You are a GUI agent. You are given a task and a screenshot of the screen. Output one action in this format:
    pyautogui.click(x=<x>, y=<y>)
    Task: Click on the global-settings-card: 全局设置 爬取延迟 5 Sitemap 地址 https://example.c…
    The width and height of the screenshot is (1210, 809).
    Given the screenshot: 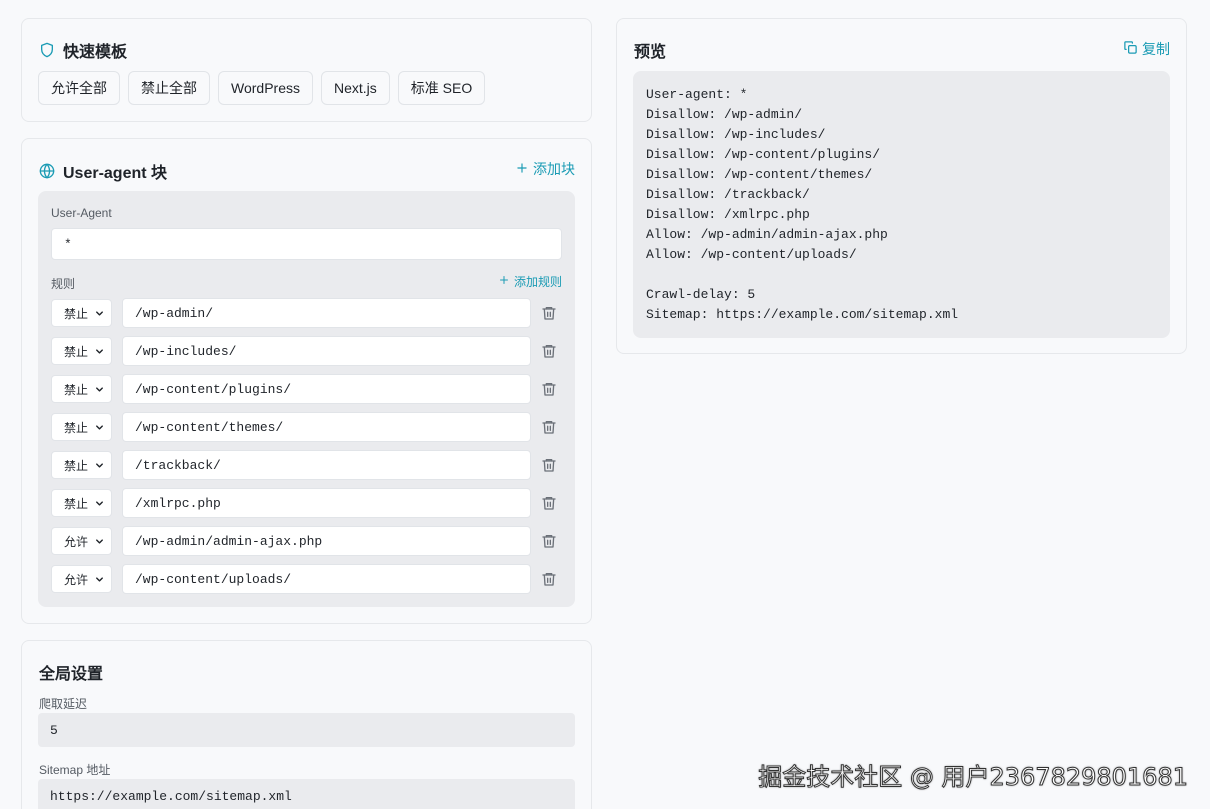 What is the action you would take?
    pyautogui.click(x=306, y=724)
    